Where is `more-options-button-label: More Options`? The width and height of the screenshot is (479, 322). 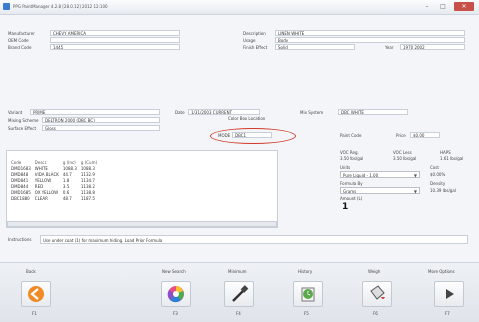
more-options-button-label: More Options is located at coordinates (441, 271).